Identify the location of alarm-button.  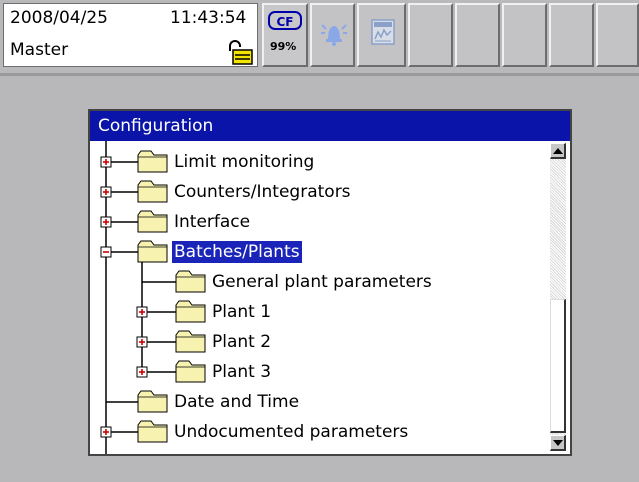
(332, 35).